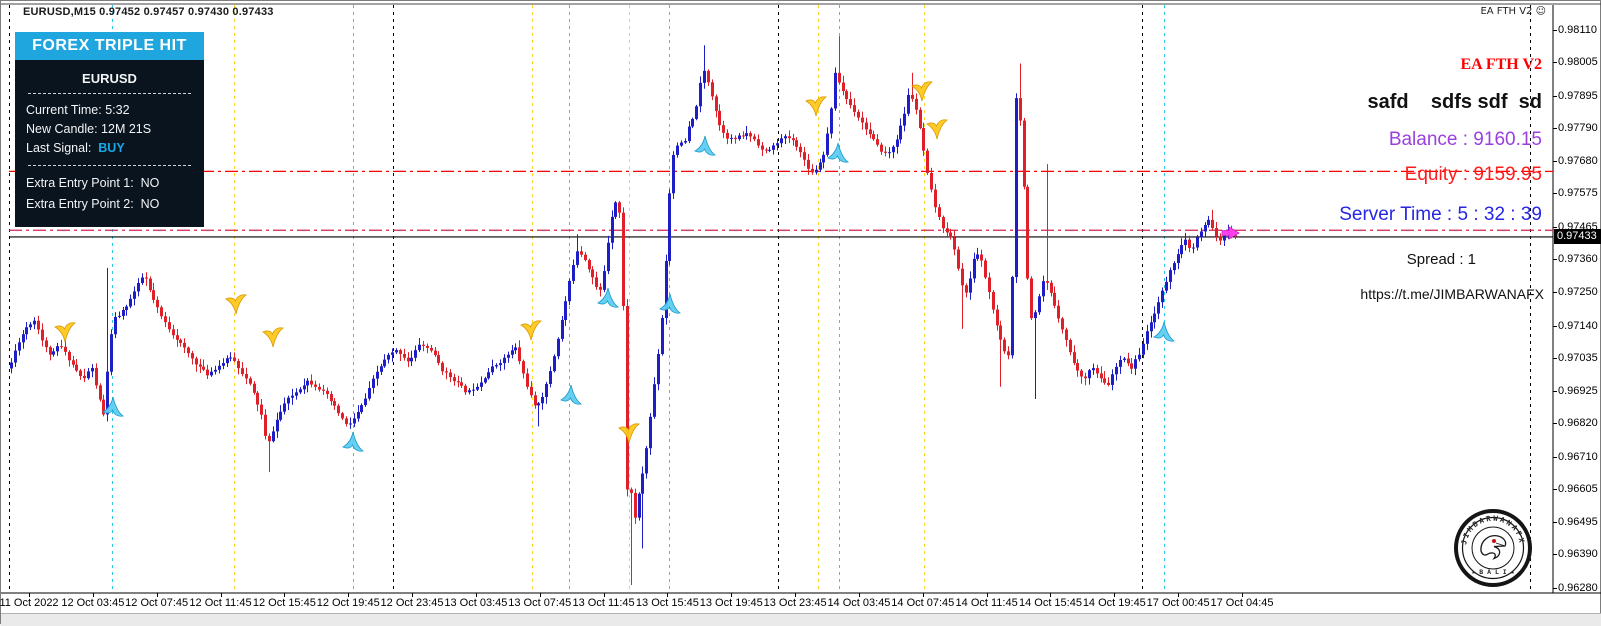  What do you see at coordinates (83, 204) in the screenshot?
I see `extra-entry-2-label: Extra Entry Point 2:` at bounding box center [83, 204].